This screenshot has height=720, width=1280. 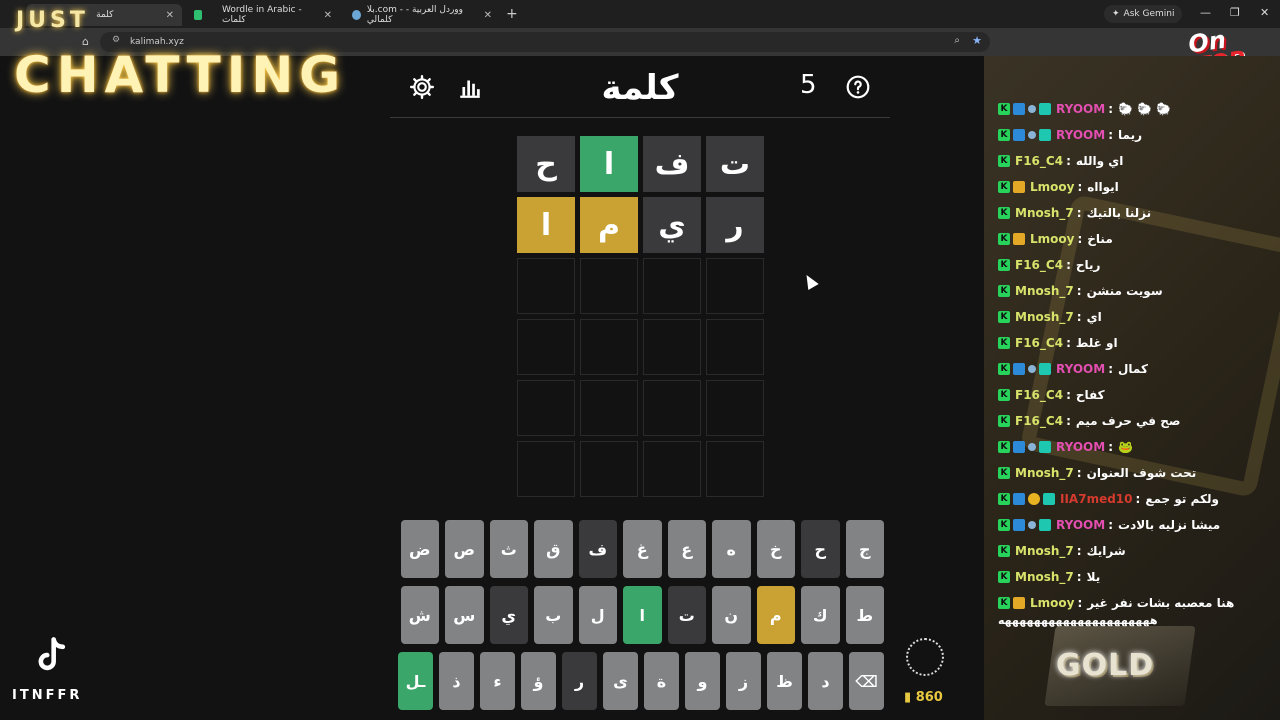 What do you see at coordinates (1096, 499) in the screenshot?
I see `chat-username: IIA7med10` at bounding box center [1096, 499].